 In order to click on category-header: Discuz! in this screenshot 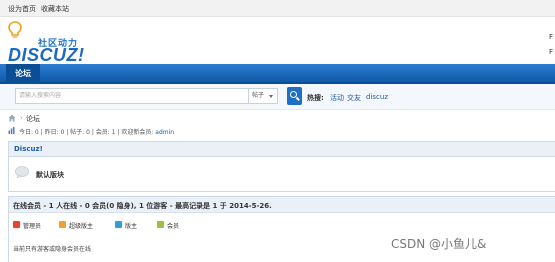, I will do `click(282, 149)`.